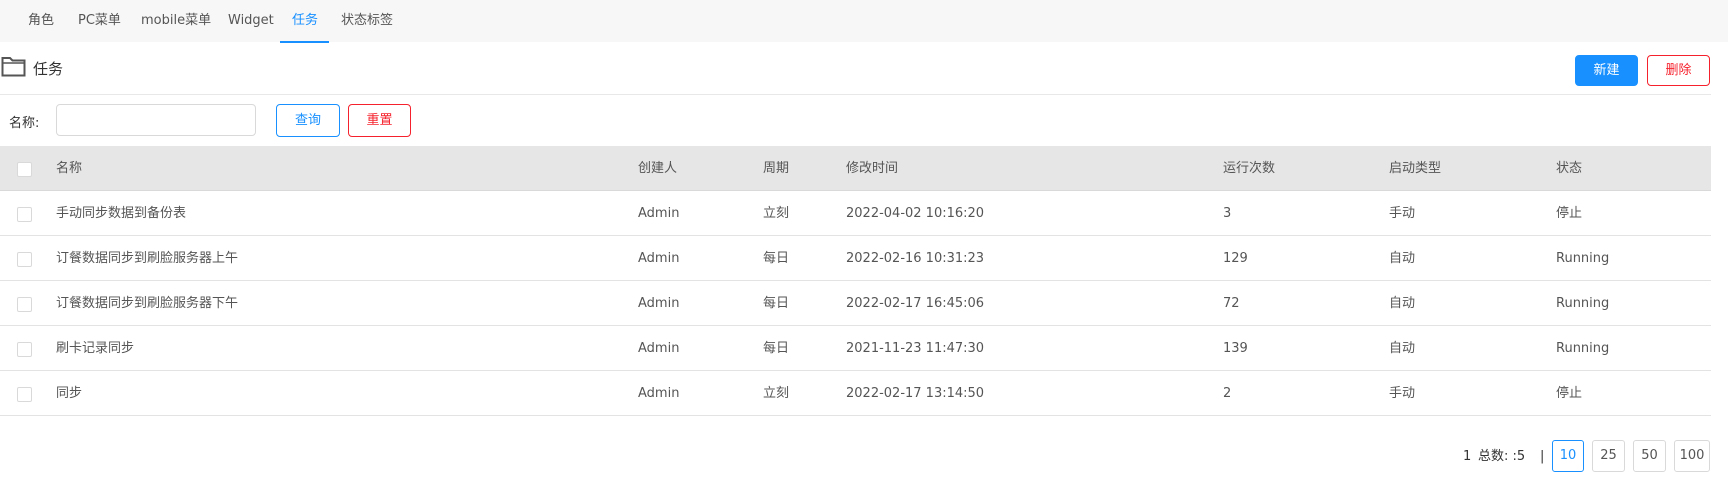  I want to click on tab-status-tags: 状态标签, so click(367, 21).